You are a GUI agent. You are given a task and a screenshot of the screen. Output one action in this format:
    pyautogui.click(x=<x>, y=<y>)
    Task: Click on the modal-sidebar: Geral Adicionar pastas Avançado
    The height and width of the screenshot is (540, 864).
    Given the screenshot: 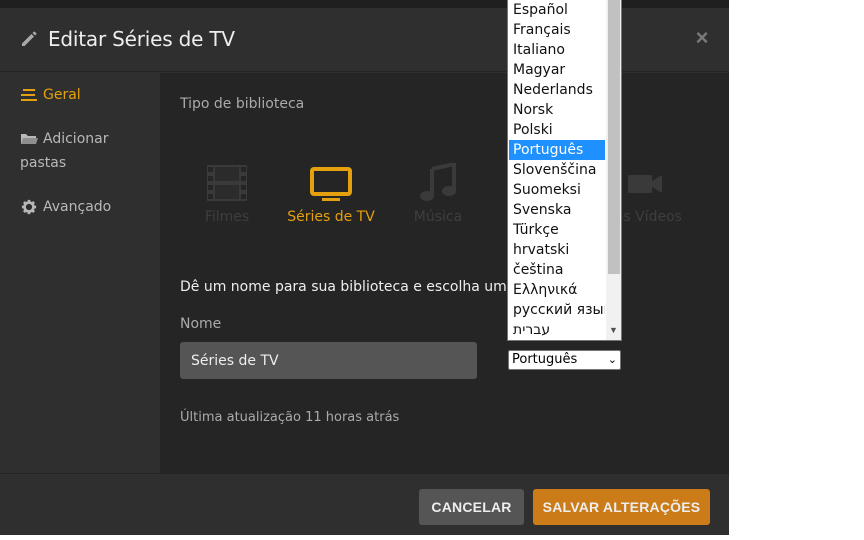 What is the action you would take?
    pyautogui.click(x=80, y=273)
    